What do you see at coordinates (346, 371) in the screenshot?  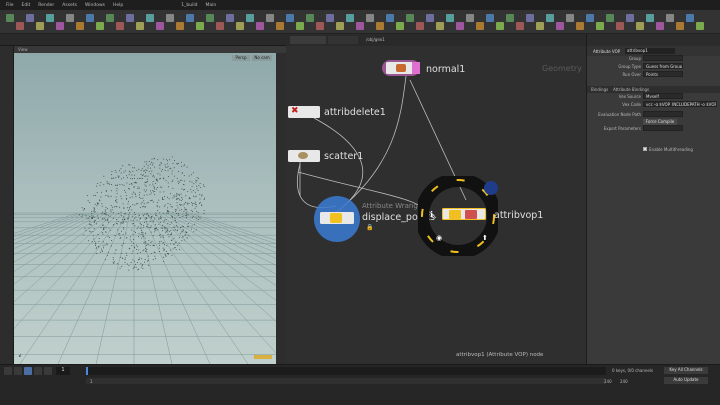 I see `timeline-slider` at bounding box center [346, 371].